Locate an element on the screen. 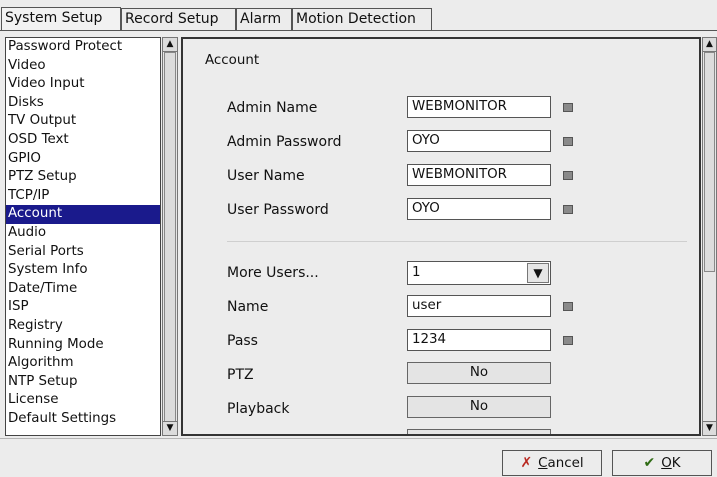 This screenshot has height=477, width=717. ok-check-icon: ✔ is located at coordinates (649, 463).